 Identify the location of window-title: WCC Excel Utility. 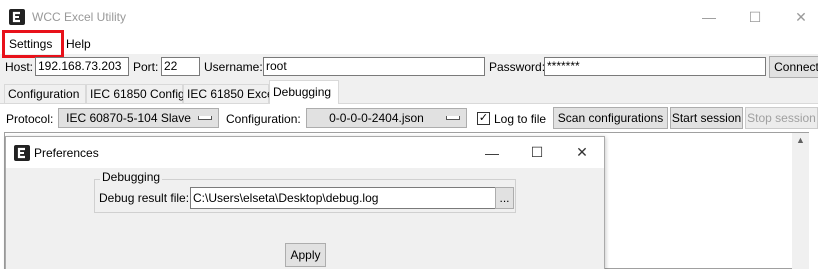
(79, 17).